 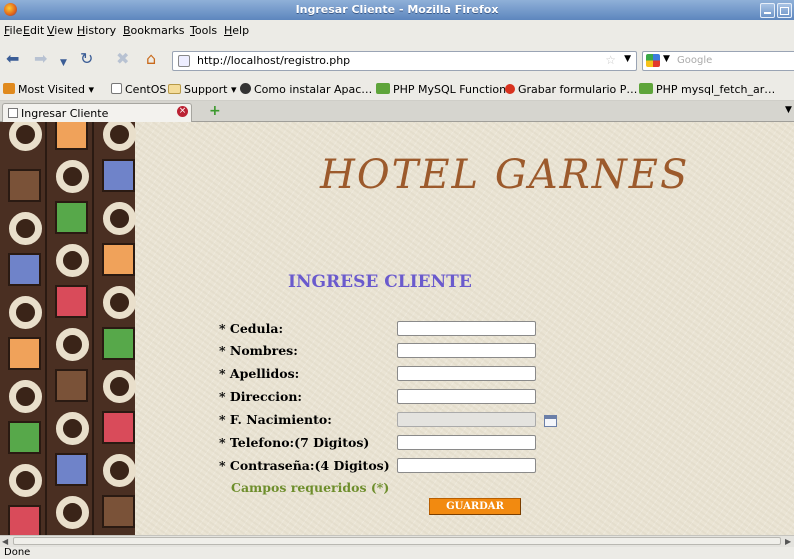 What do you see at coordinates (466, 350) in the screenshot?
I see `nombres-field` at bounding box center [466, 350].